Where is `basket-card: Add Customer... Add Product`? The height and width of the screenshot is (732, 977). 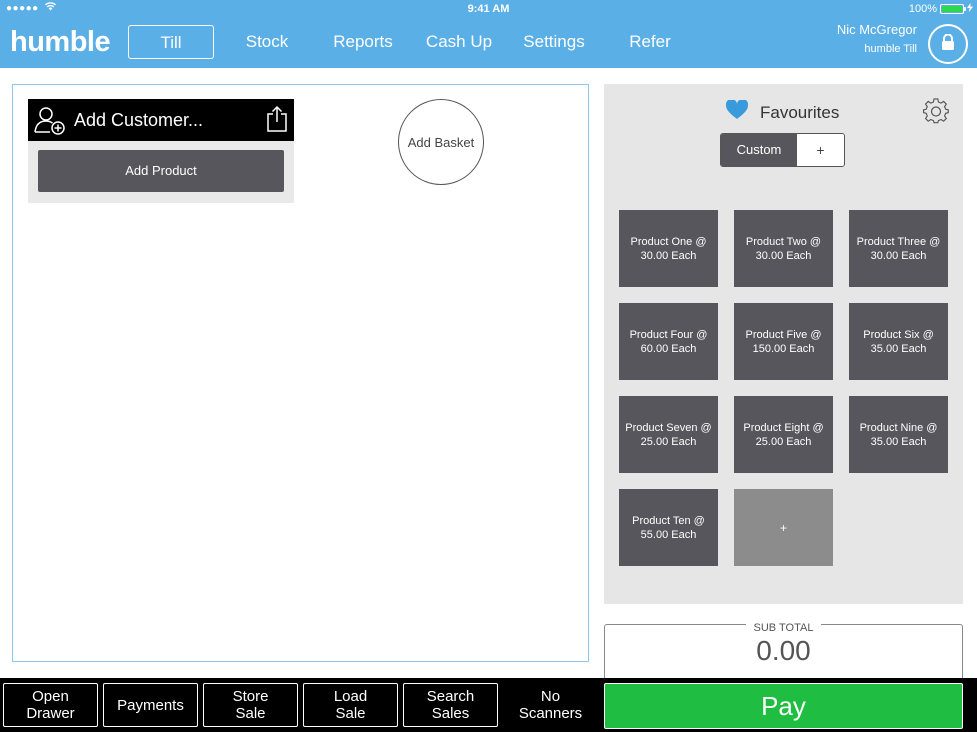 basket-card: Add Customer... Add Product is located at coordinates (161, 151).